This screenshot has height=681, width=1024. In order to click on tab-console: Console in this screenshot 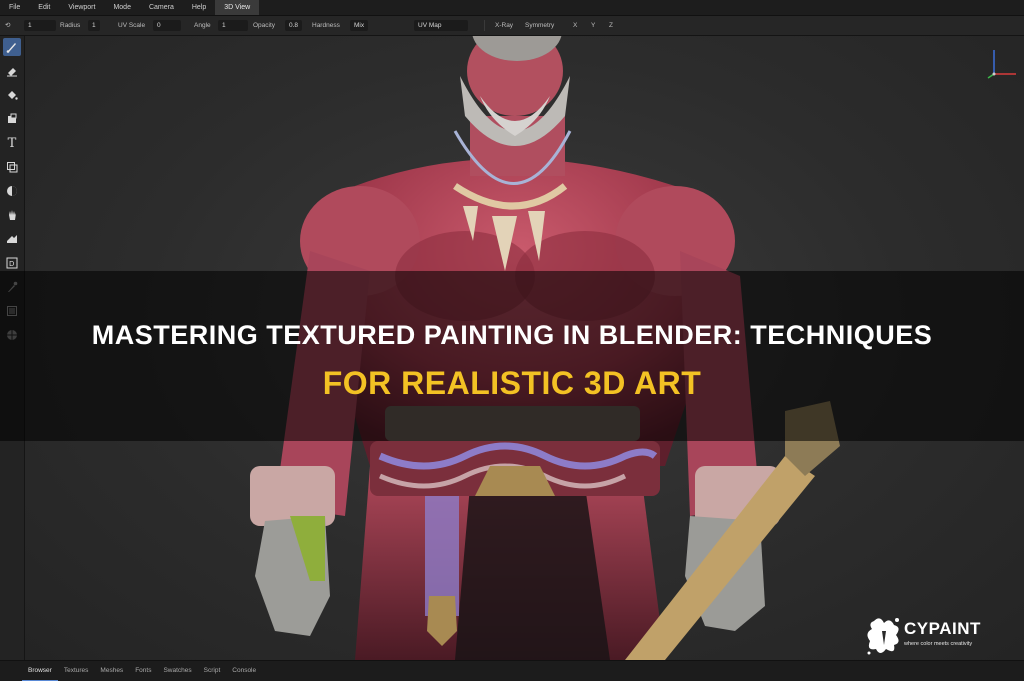, I will do `click(244, 671)`.